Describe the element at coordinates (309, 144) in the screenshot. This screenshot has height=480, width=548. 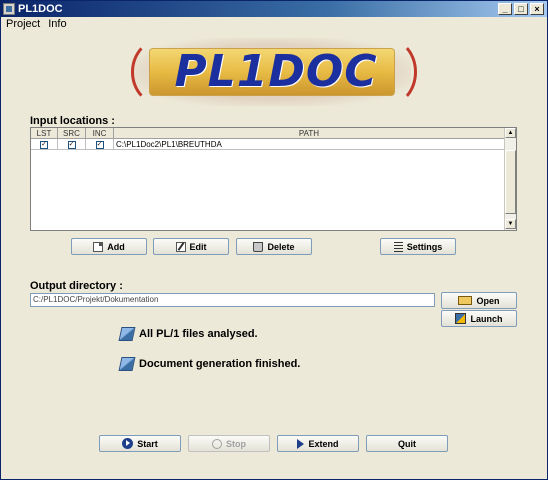
I see `path-cell: C:\PL1Doc2\PL1\BREUTHDA` at that location.